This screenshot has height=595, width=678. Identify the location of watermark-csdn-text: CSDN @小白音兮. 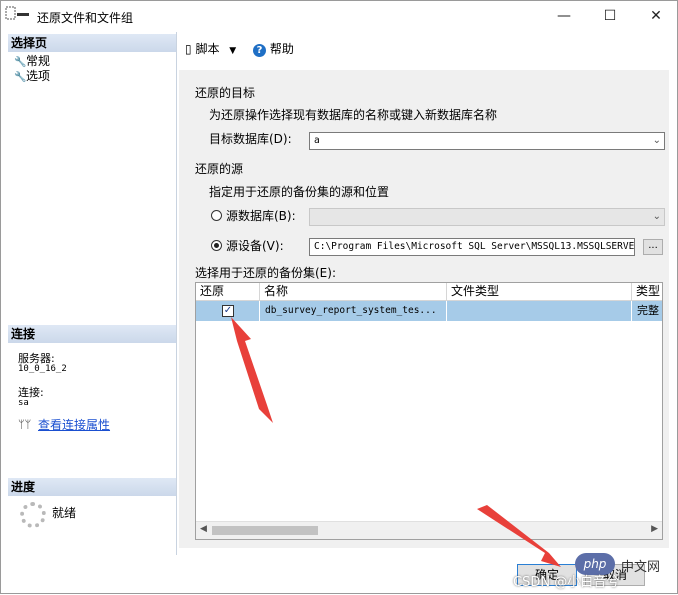
(566, 582).